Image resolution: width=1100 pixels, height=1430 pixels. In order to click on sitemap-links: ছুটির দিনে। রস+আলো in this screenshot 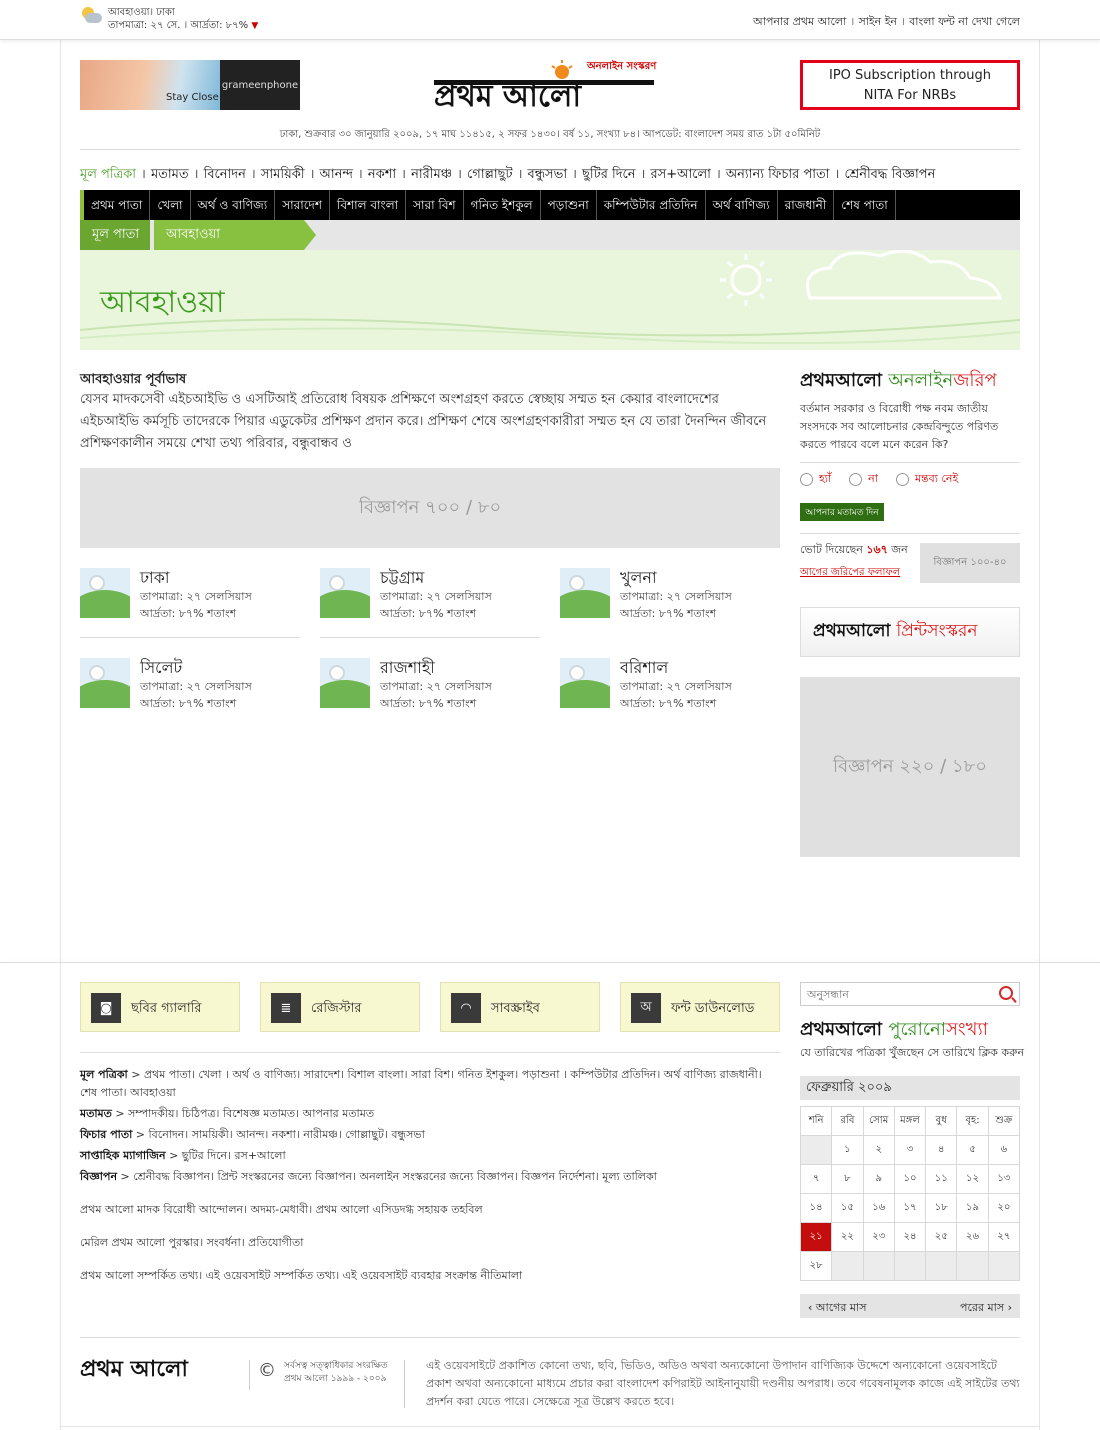, I will do `click(234, 1155)`.